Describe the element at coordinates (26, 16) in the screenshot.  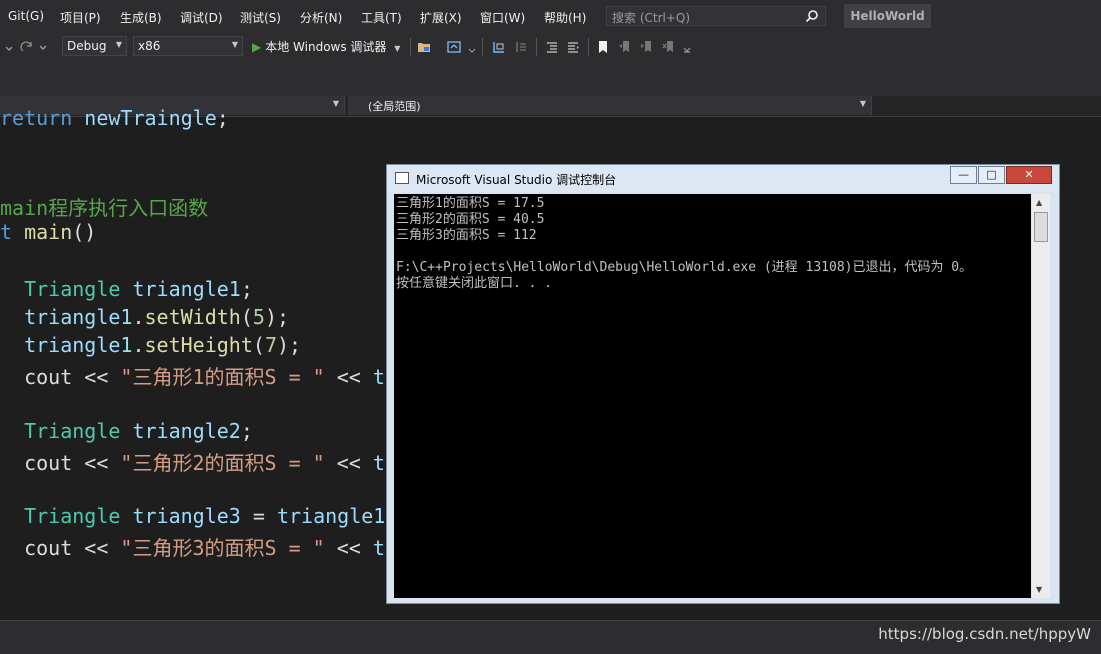
I see `menu-git: Git(G)` at that location.